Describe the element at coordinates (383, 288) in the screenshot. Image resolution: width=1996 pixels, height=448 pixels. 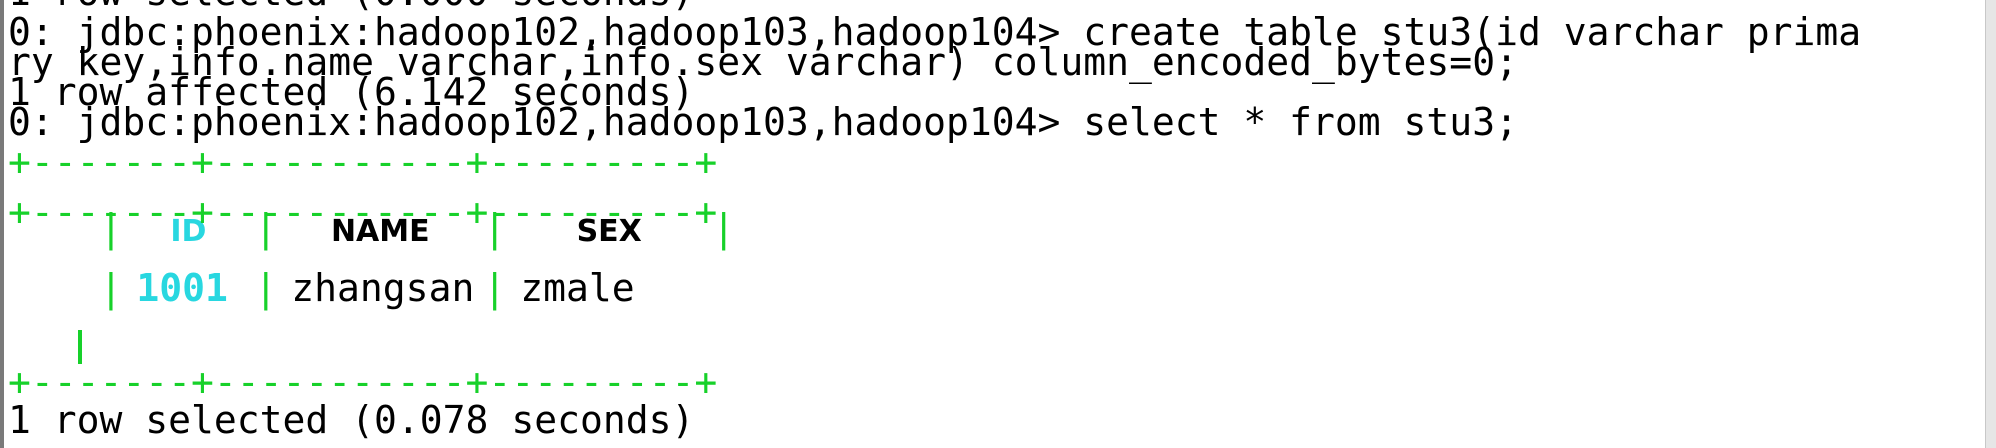
I see `cell-name: zhangsan` at that location.